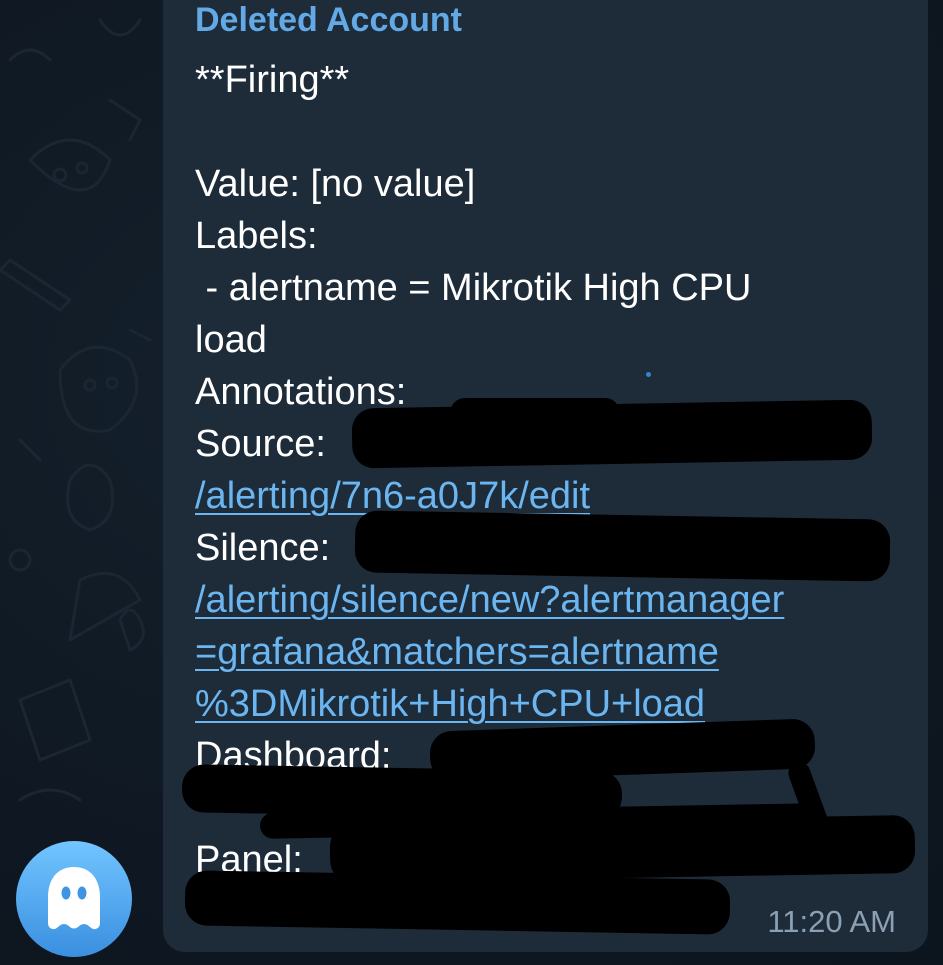  What do you see at coordinates (335, 184) in the screenshot?
I see `value-line: Value: [no value]` at bounding box center [335, 184].